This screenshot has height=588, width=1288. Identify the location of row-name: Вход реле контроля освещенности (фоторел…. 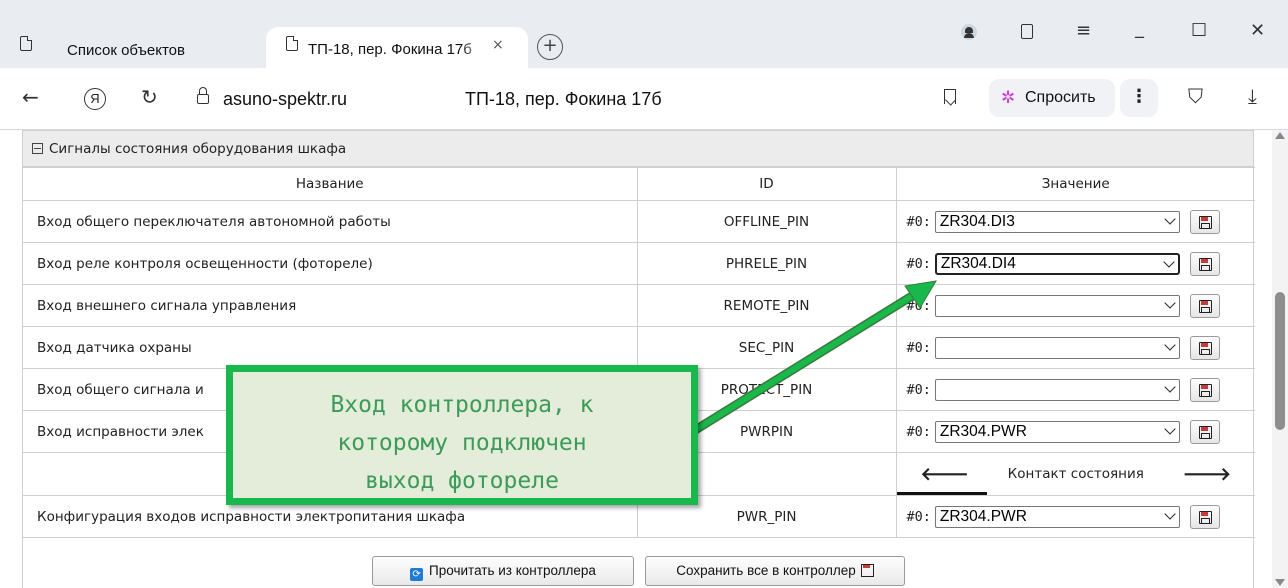
(330, 263).